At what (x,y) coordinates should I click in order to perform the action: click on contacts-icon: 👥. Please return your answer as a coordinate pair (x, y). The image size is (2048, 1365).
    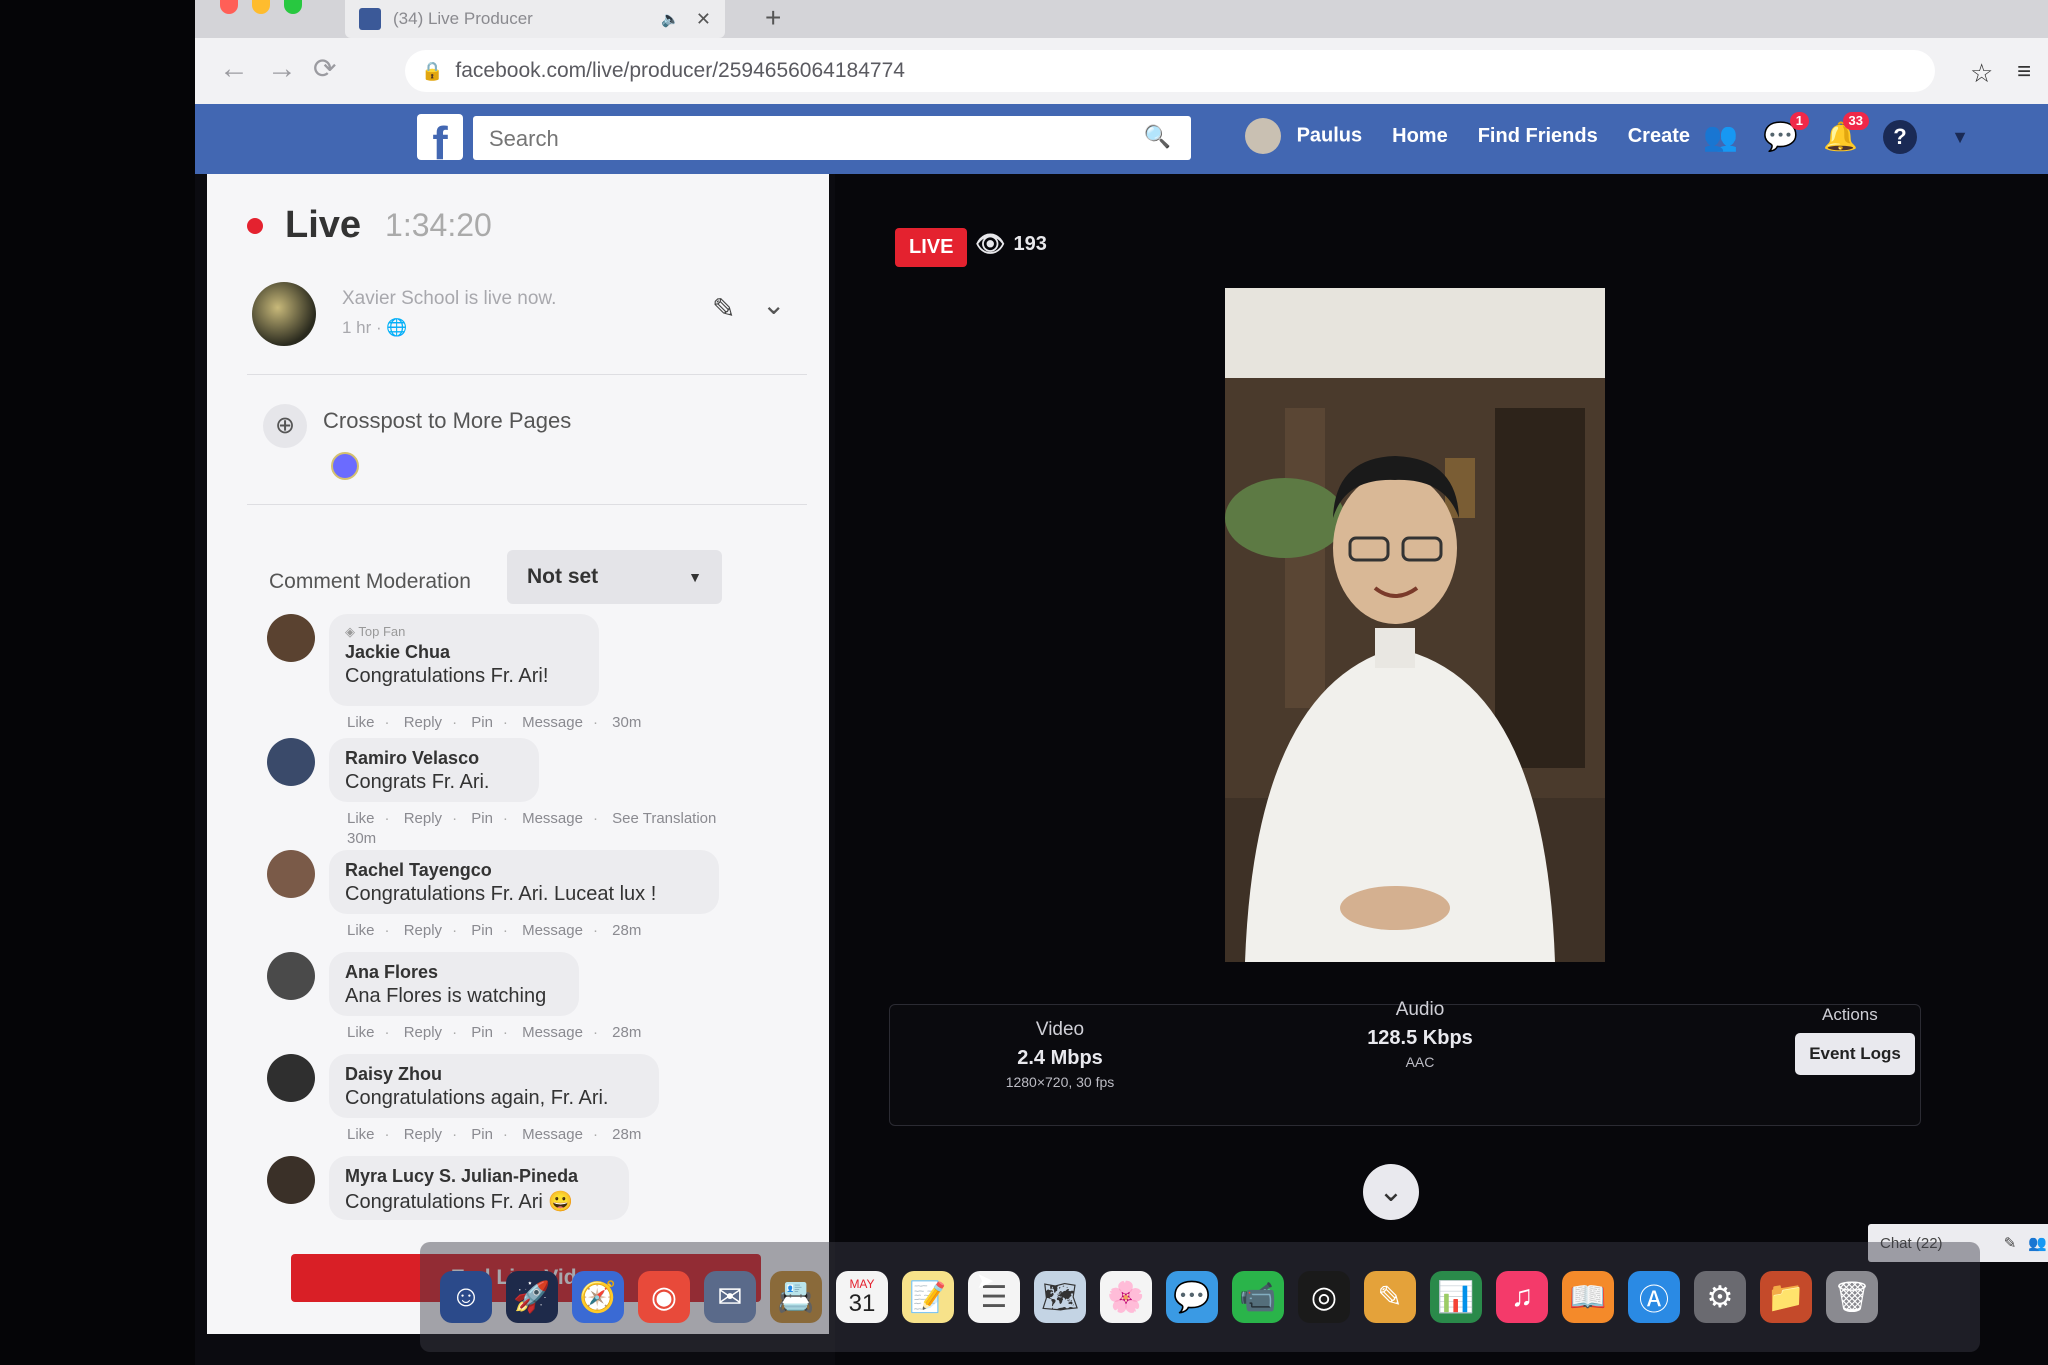
    Looking at the image, I should click on (2037, 1243).